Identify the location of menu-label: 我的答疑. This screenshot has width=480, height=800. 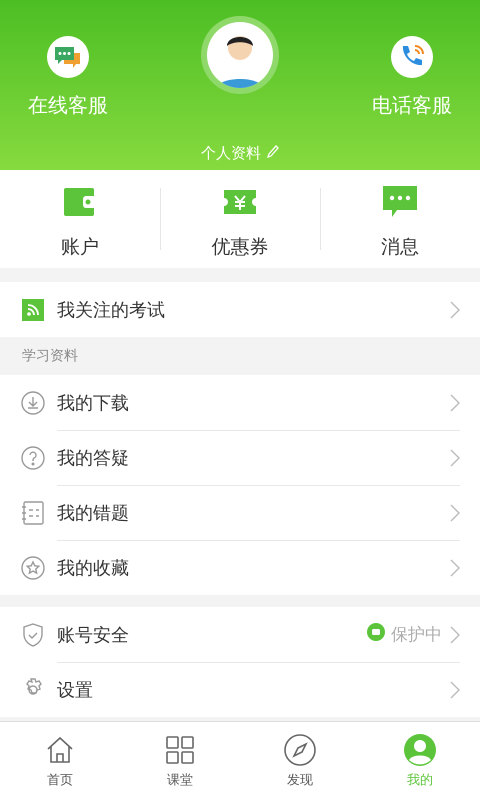
(93, 458).